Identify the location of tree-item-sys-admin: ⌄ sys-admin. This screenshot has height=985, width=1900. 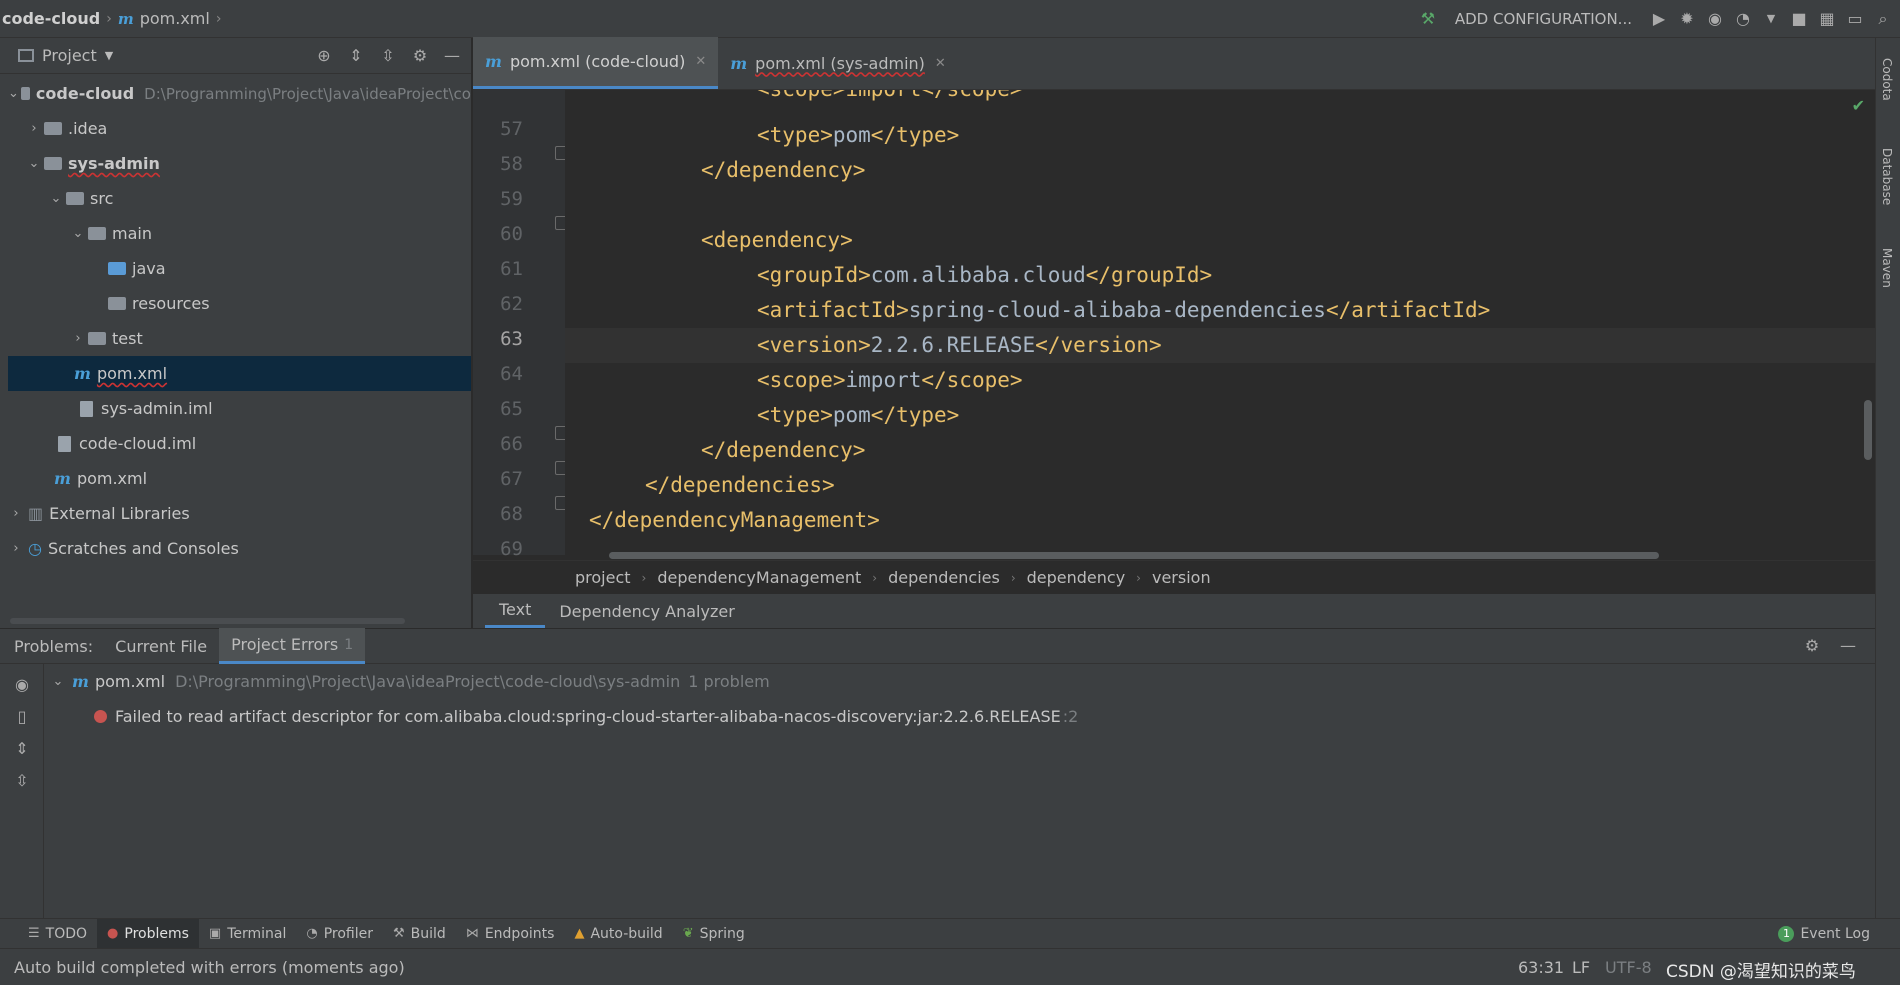
(239, 163).